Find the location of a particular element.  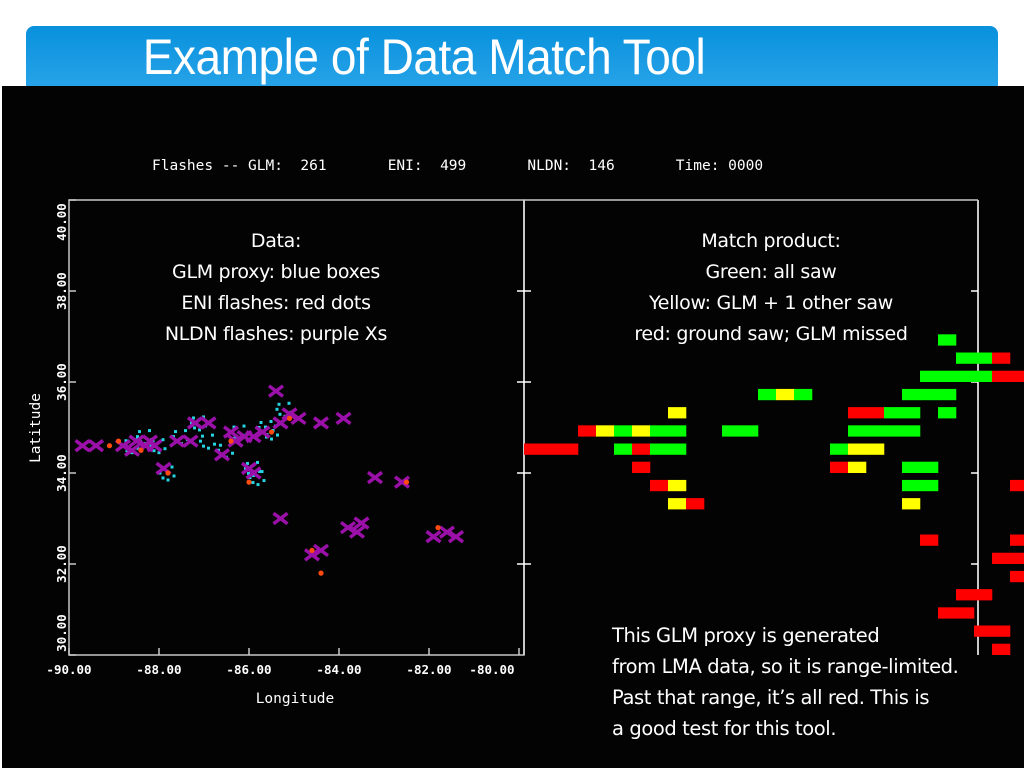

annotation-line: Yellow: GLM + 1 other saw is located at coordinates (771, 303).